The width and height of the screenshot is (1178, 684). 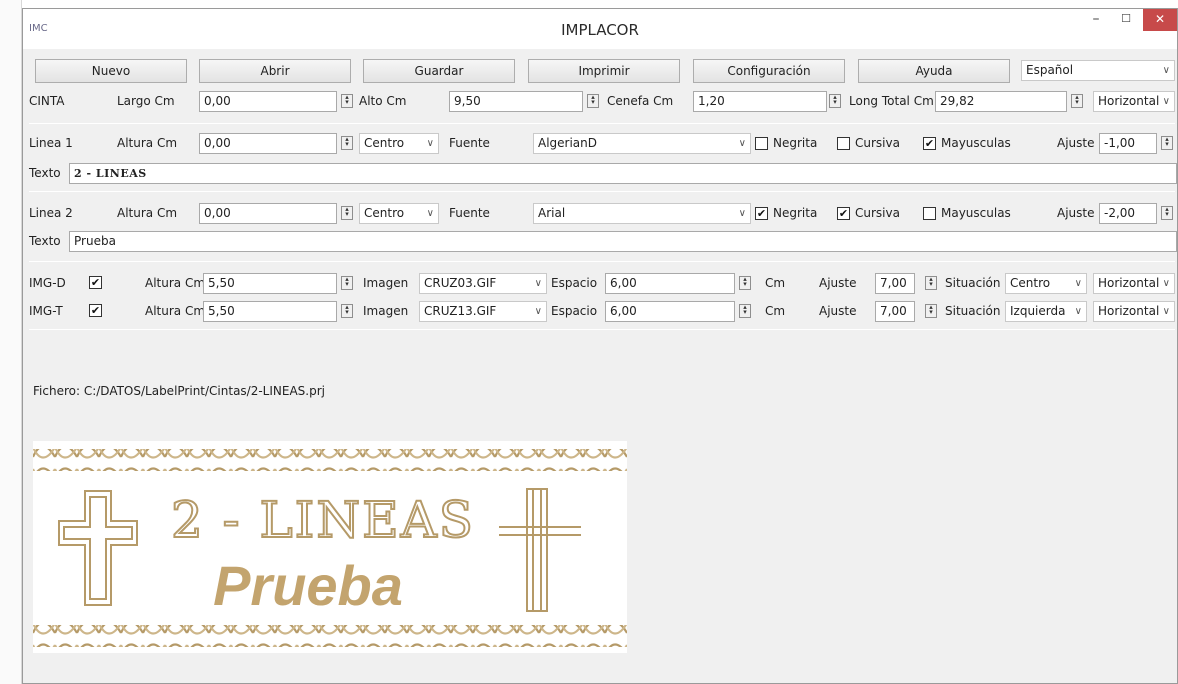 I want to click on img-t-situacion-label: Situación, so click(x=973, y=311).